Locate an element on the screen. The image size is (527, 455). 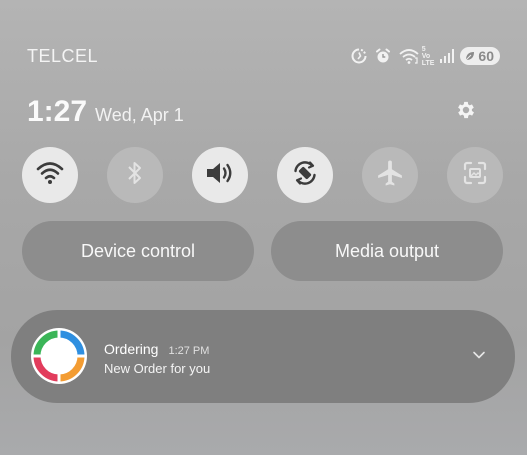
battery-level: 60 is located at coordinates (486, 56).